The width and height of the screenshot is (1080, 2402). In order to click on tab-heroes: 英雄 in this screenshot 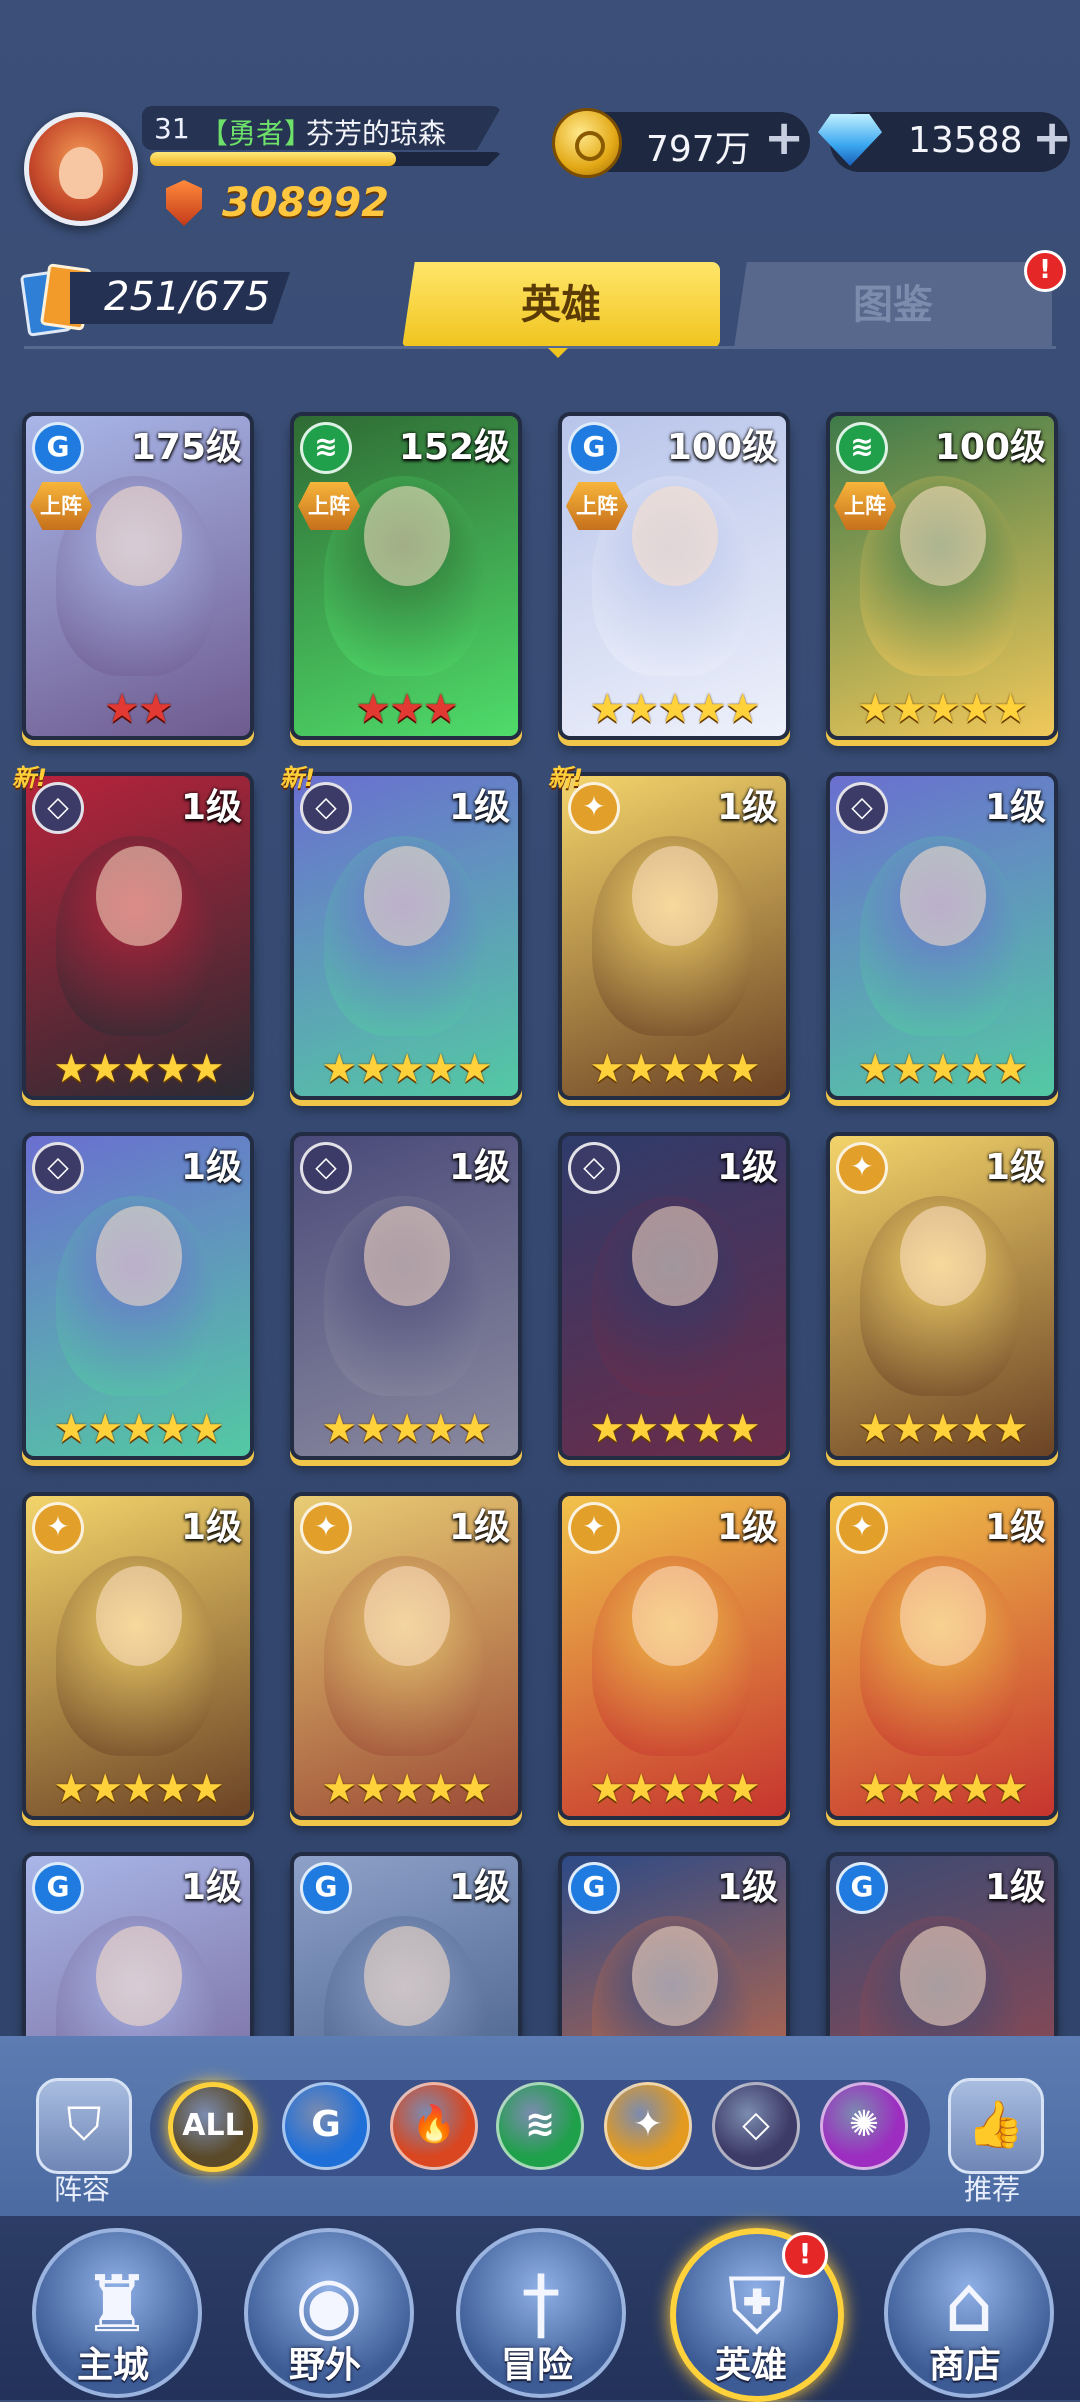, I will do `click(561, 305)`.